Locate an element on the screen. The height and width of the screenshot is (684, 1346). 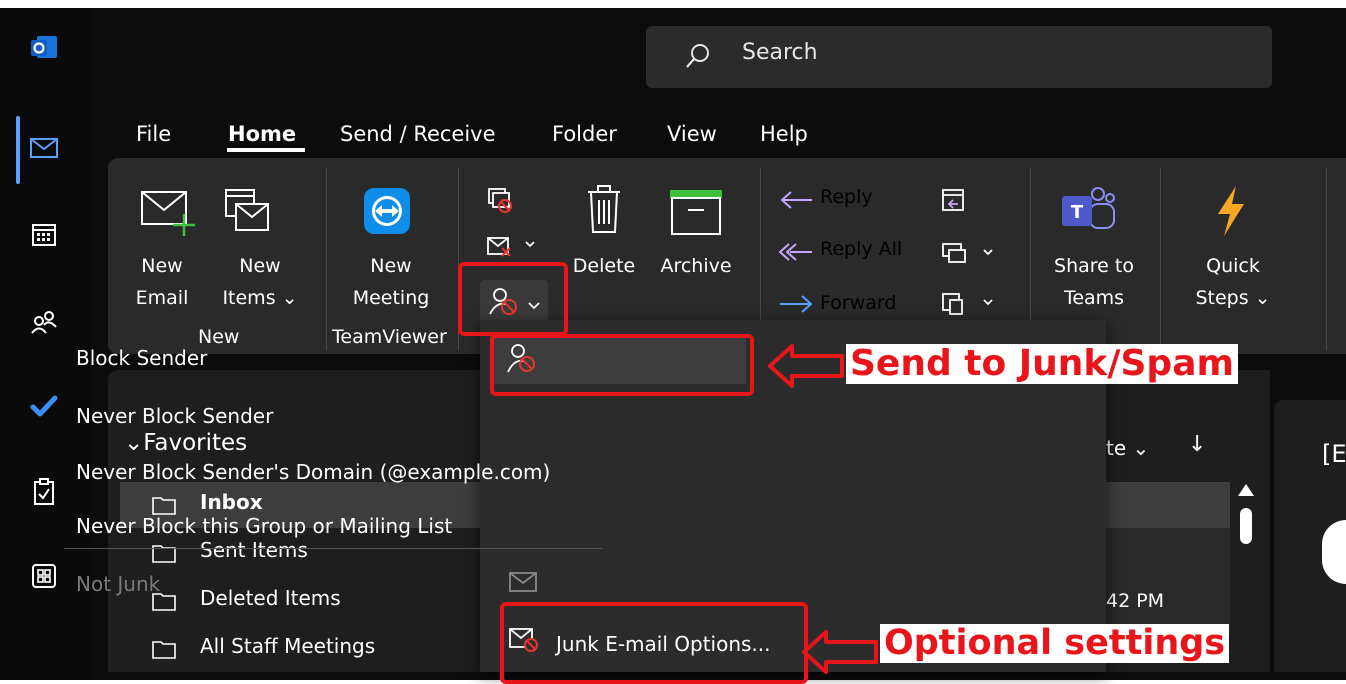
forward-label: Forward is located at coordinates (858, 303).